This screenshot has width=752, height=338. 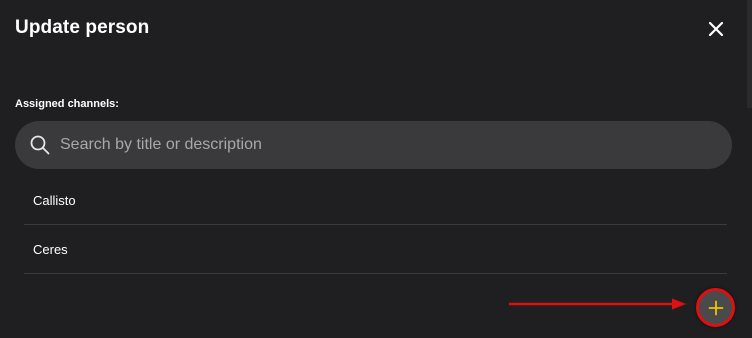 What do you see at coordinates (597, 304) in the screenshot?
I see `annotation-arrow` at bounding box center [597, 304].